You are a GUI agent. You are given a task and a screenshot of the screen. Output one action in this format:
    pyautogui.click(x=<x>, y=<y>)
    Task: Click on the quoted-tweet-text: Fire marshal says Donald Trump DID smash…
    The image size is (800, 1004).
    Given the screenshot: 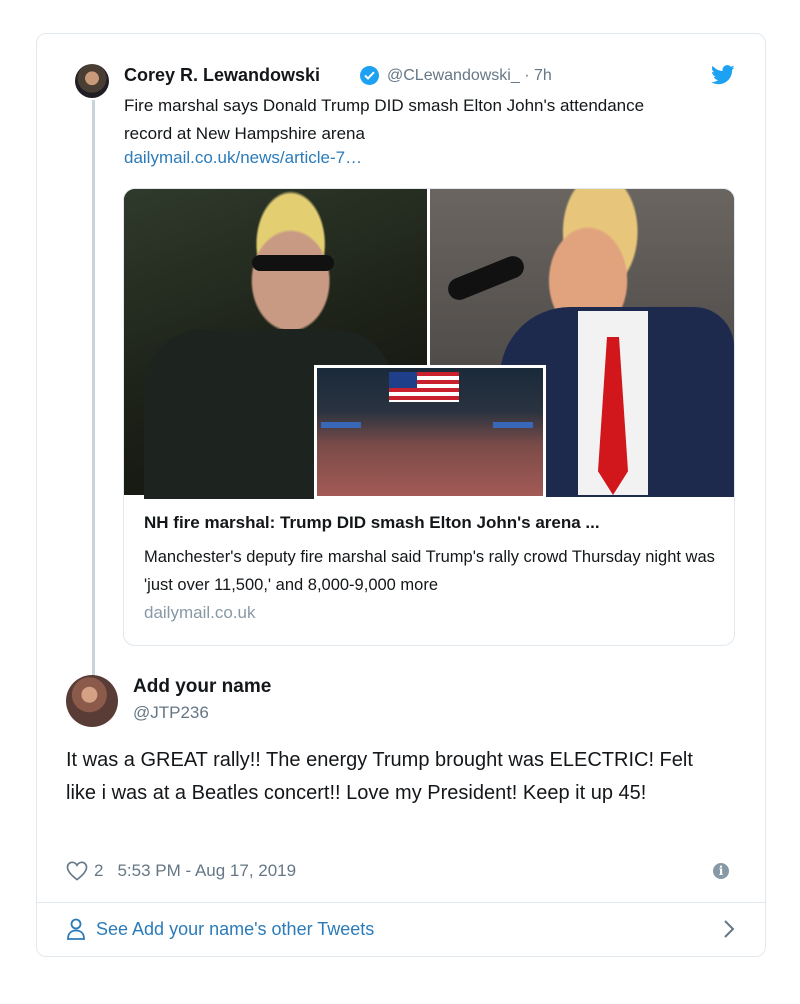 What is the action you would take?
    pyautogui.click(x=384, y=119)
    